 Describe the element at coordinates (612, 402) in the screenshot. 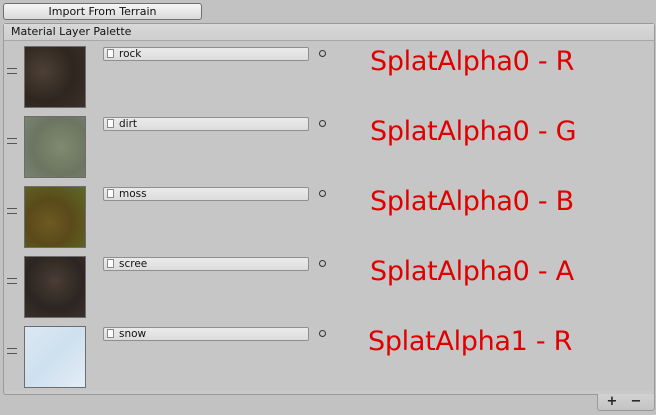

I see `add-layer-button: +` at that location.